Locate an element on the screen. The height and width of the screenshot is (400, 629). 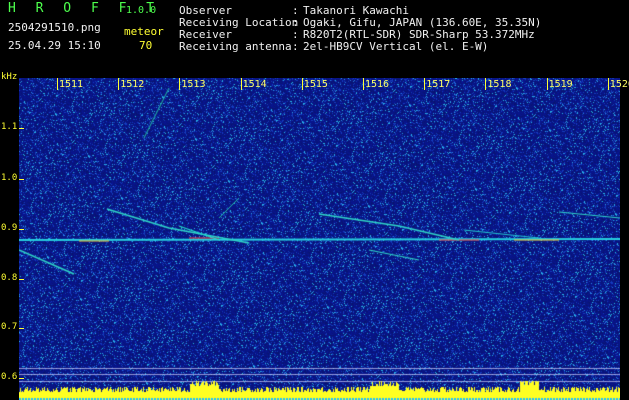
file-name: 2504291510.png is located at coordinates (54, 27).